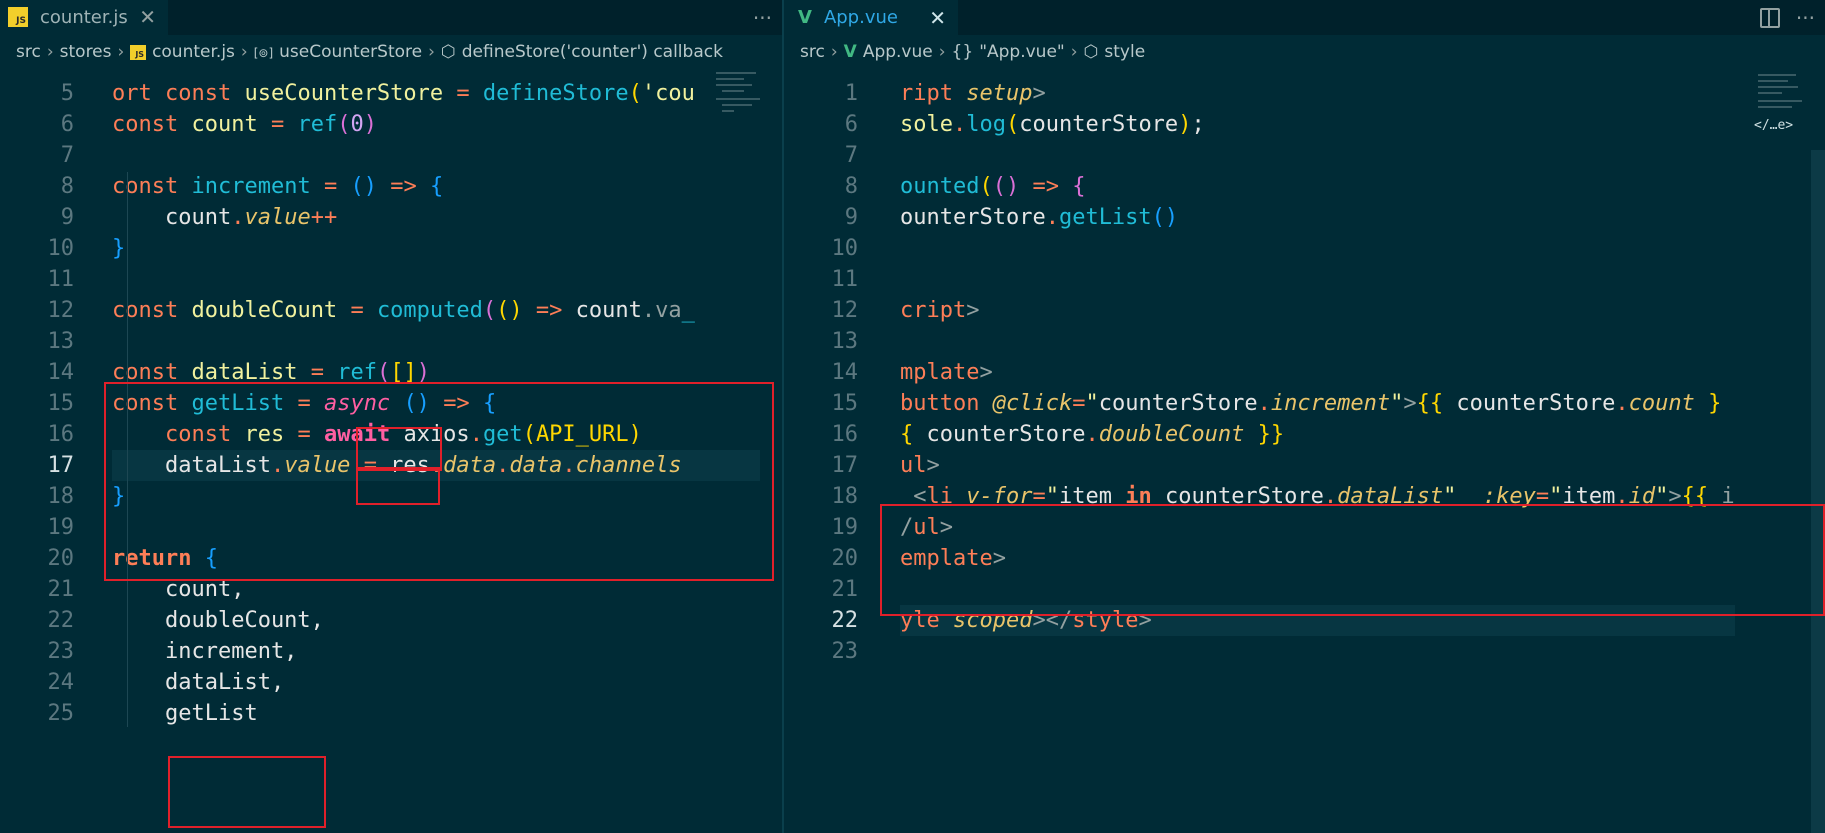 The height and width of the screenshot is (833, 1825). I want to click on code-line: 23, so click(1304, 651).